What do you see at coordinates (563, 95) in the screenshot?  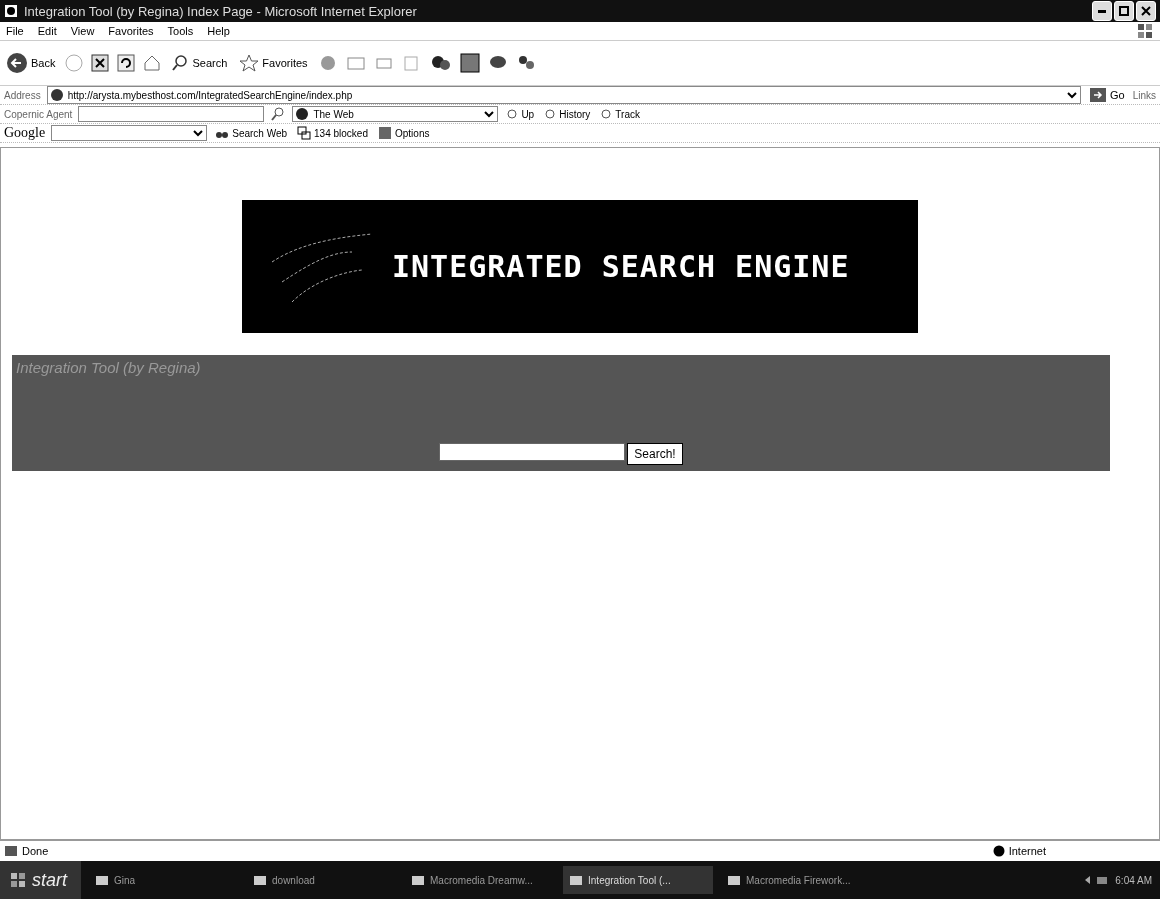 I see `address-field: http://arysta.mybesthost.com/IntegratedSearchEngine/index.php` at bounding box center [563, 95].